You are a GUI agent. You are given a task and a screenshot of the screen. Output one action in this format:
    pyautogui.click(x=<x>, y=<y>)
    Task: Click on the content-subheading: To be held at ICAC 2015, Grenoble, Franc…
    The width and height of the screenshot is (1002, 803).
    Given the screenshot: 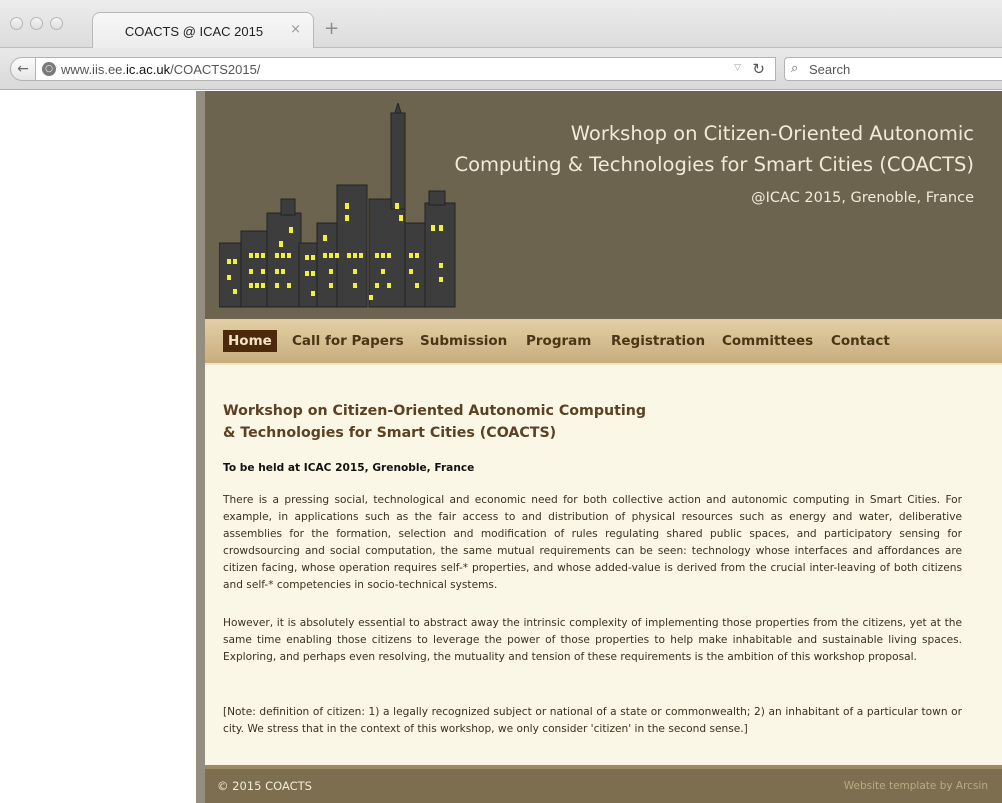 What is the action you would take?
    pyautogui.click(x=349, y=468)
    